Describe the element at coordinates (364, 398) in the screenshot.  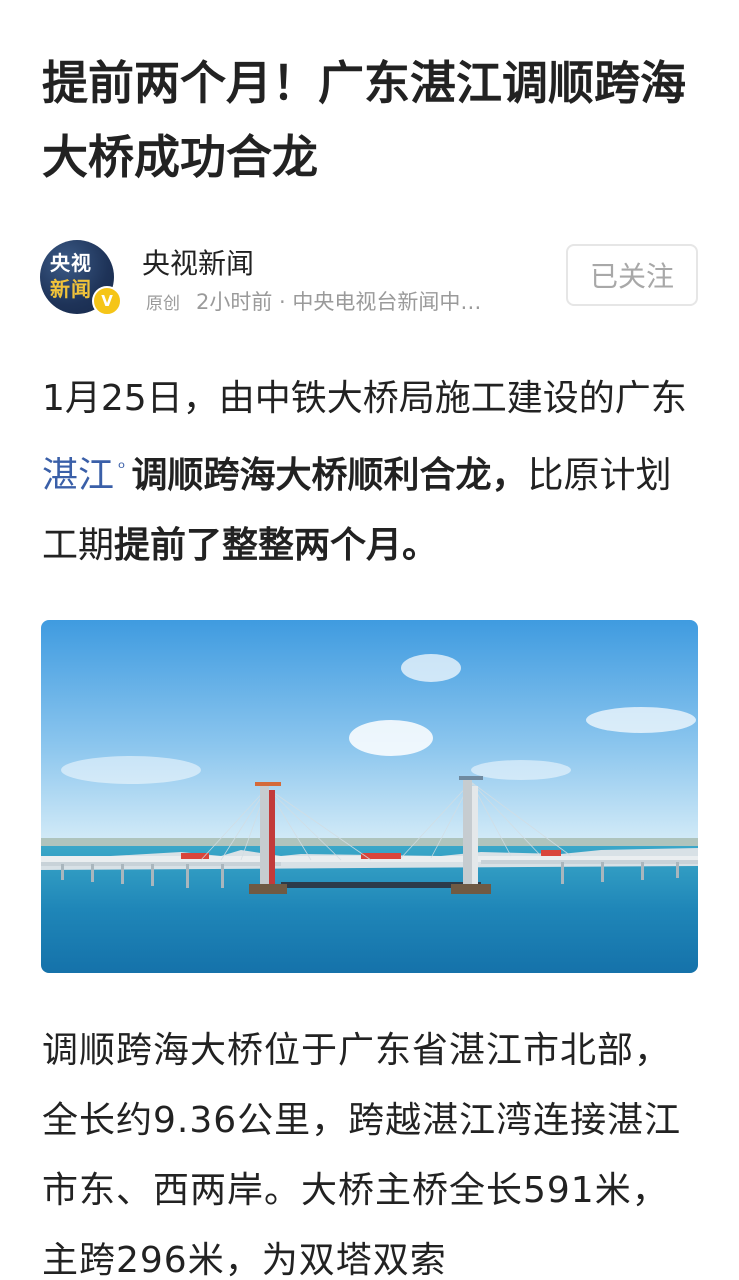
I see `paragraph-1-text-a: 1月25日，由中铁大桥局施工建设的广东` at that location.